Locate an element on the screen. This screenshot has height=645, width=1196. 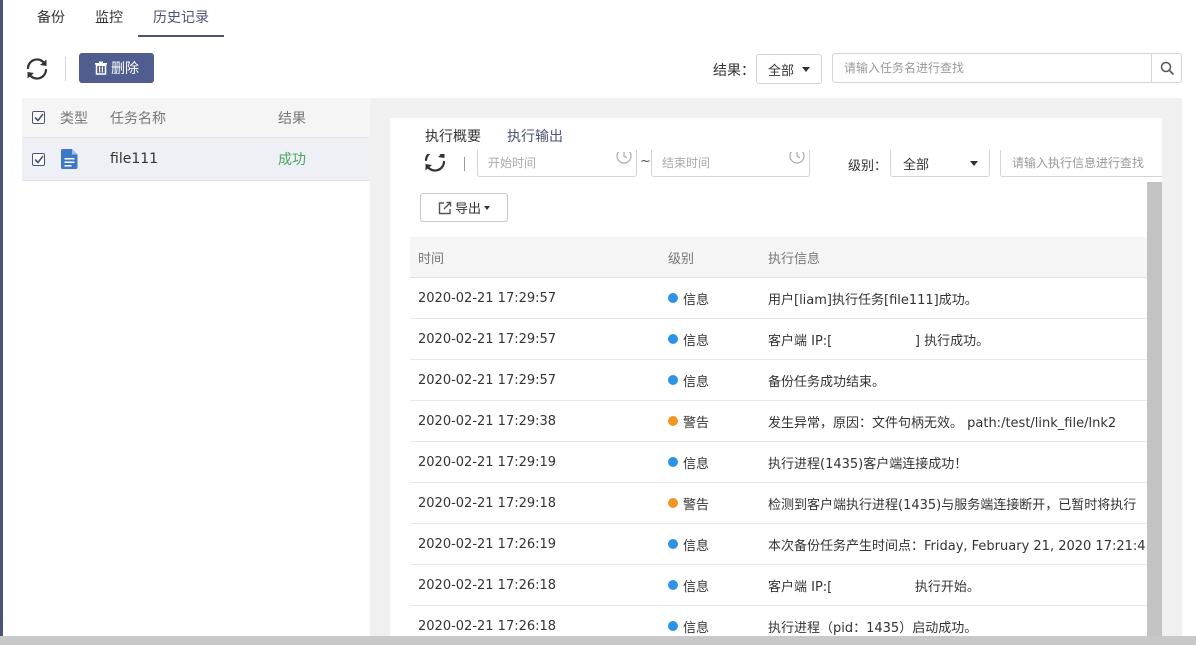
log-search-input is located at coordinates (1081, 163).